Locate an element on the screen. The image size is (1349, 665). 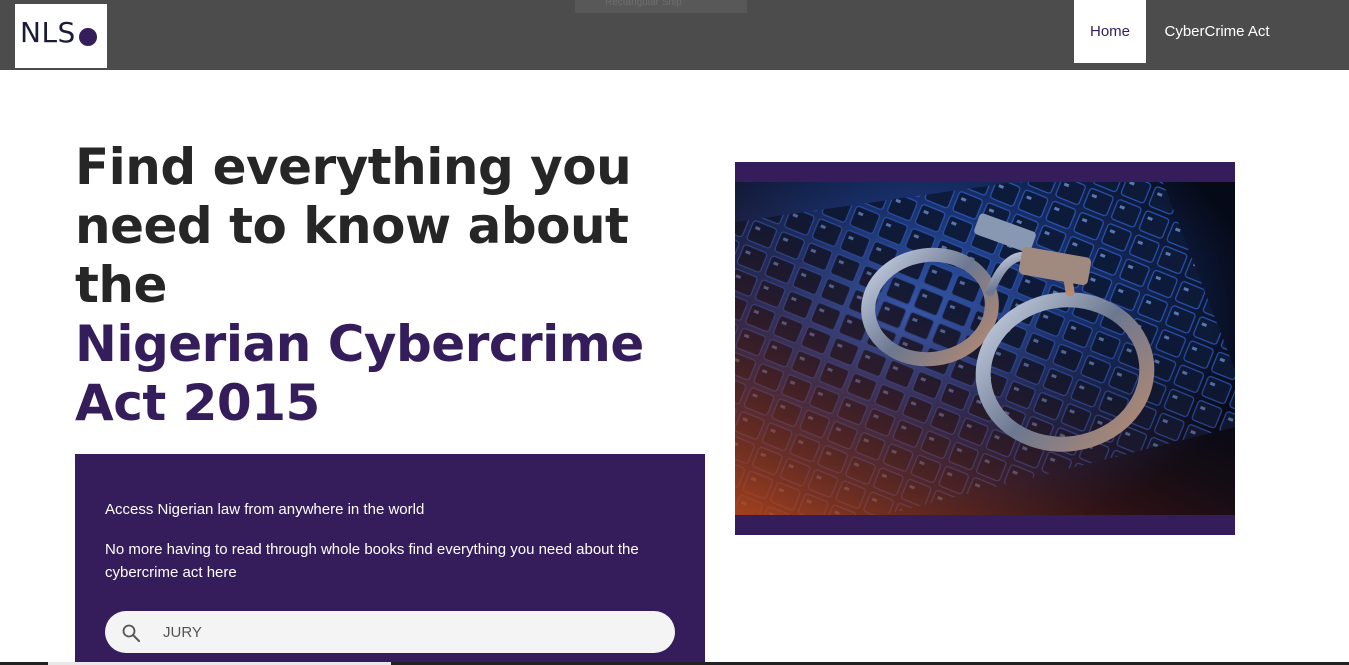
search-icon is located at coordinates (131, 633).